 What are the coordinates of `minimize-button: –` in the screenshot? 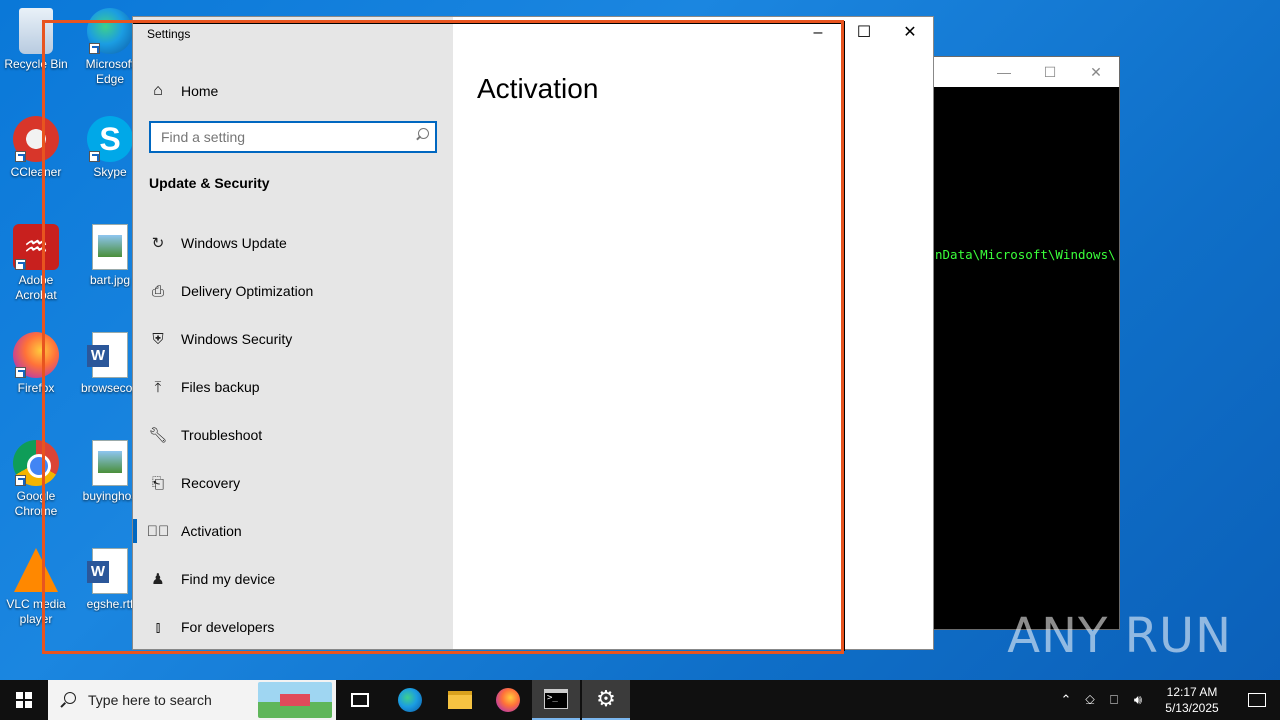 It's located at (818, 33).